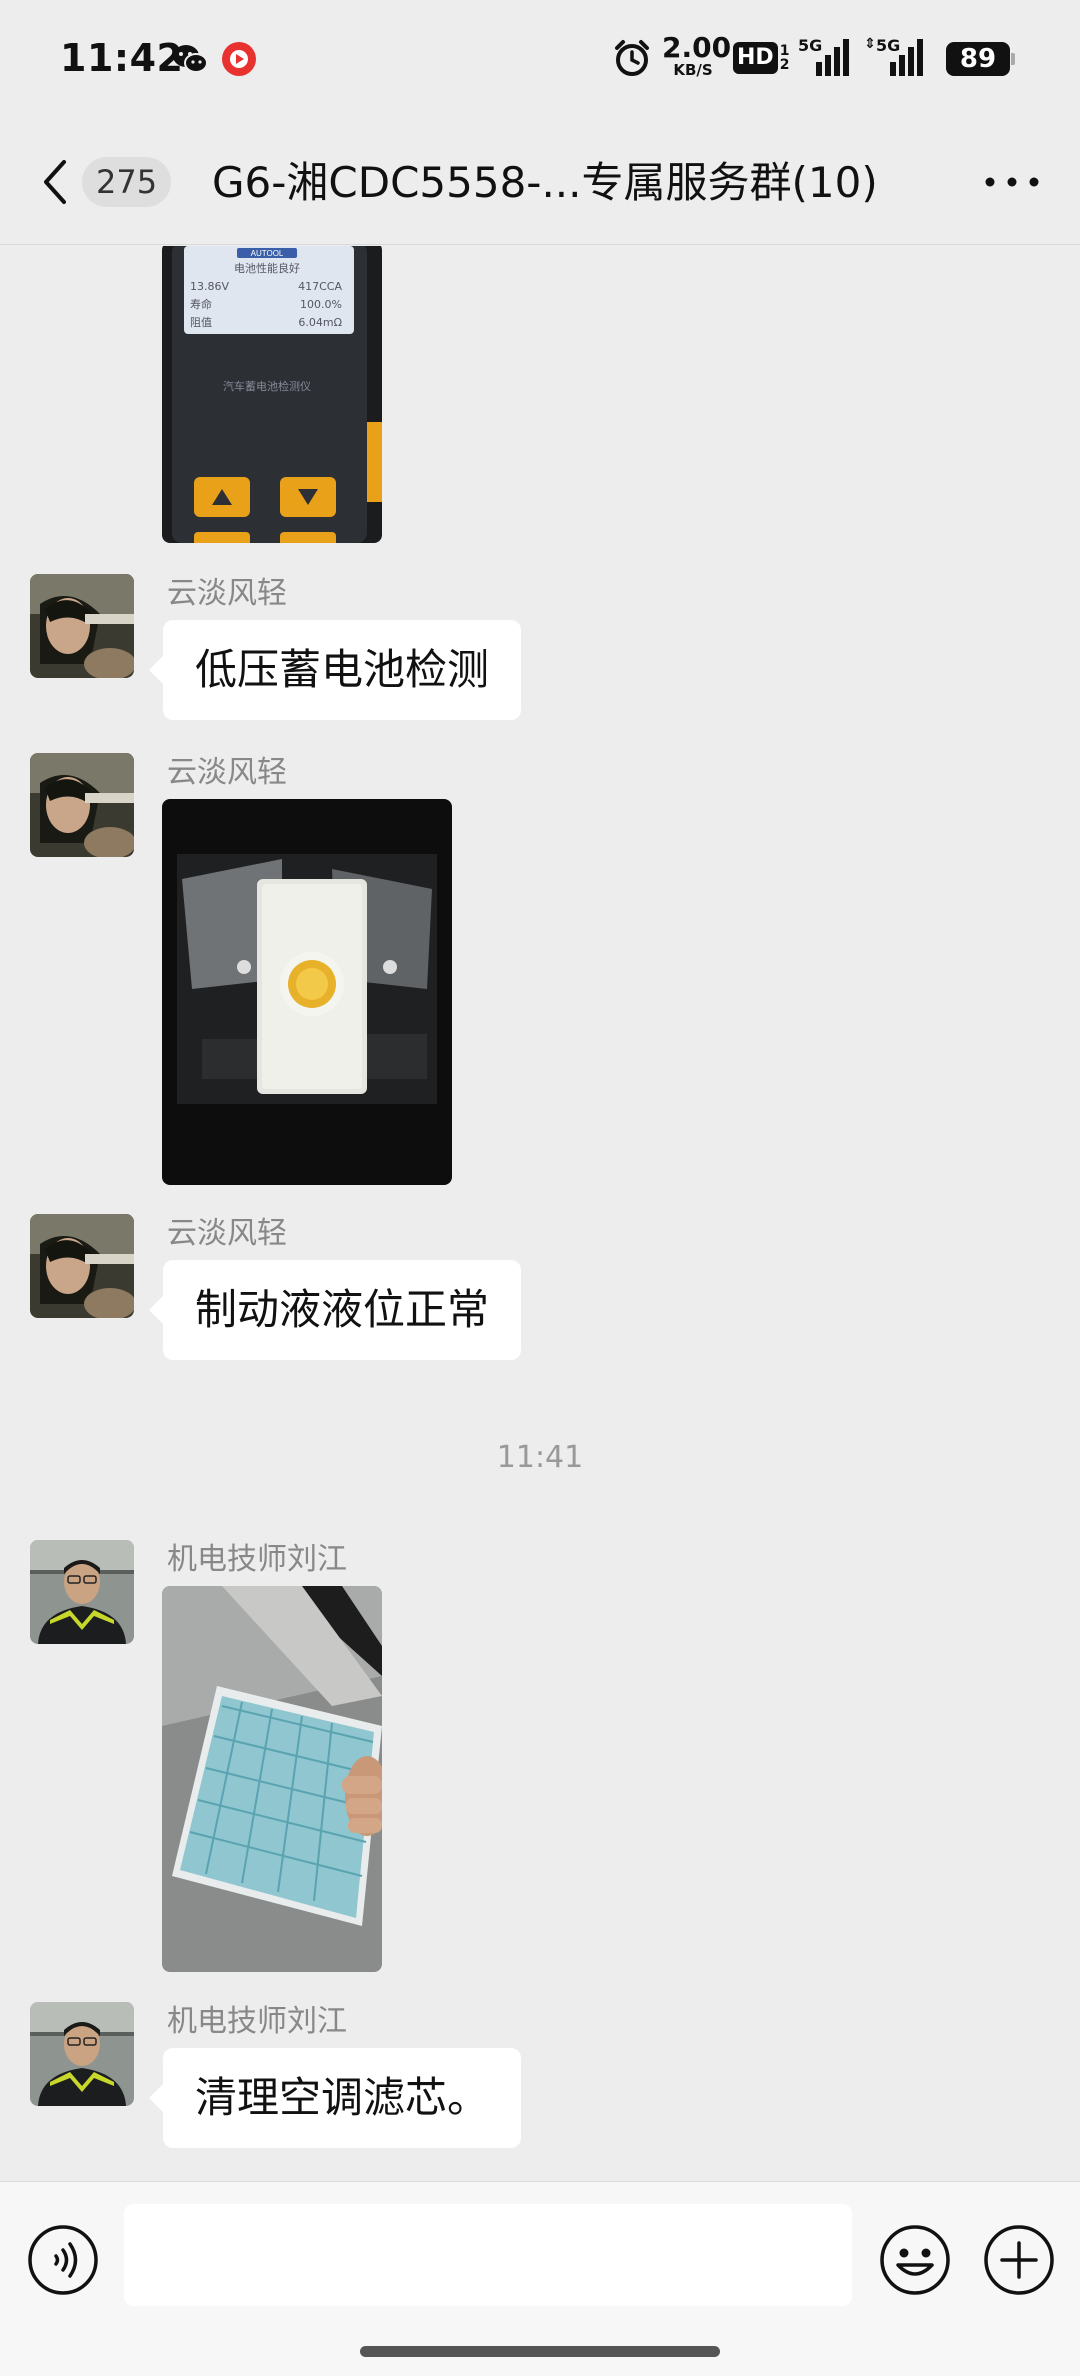 The height and width of the screenshot is (2376, 1080). I want to click on alarm-icon, so click(632, 58).